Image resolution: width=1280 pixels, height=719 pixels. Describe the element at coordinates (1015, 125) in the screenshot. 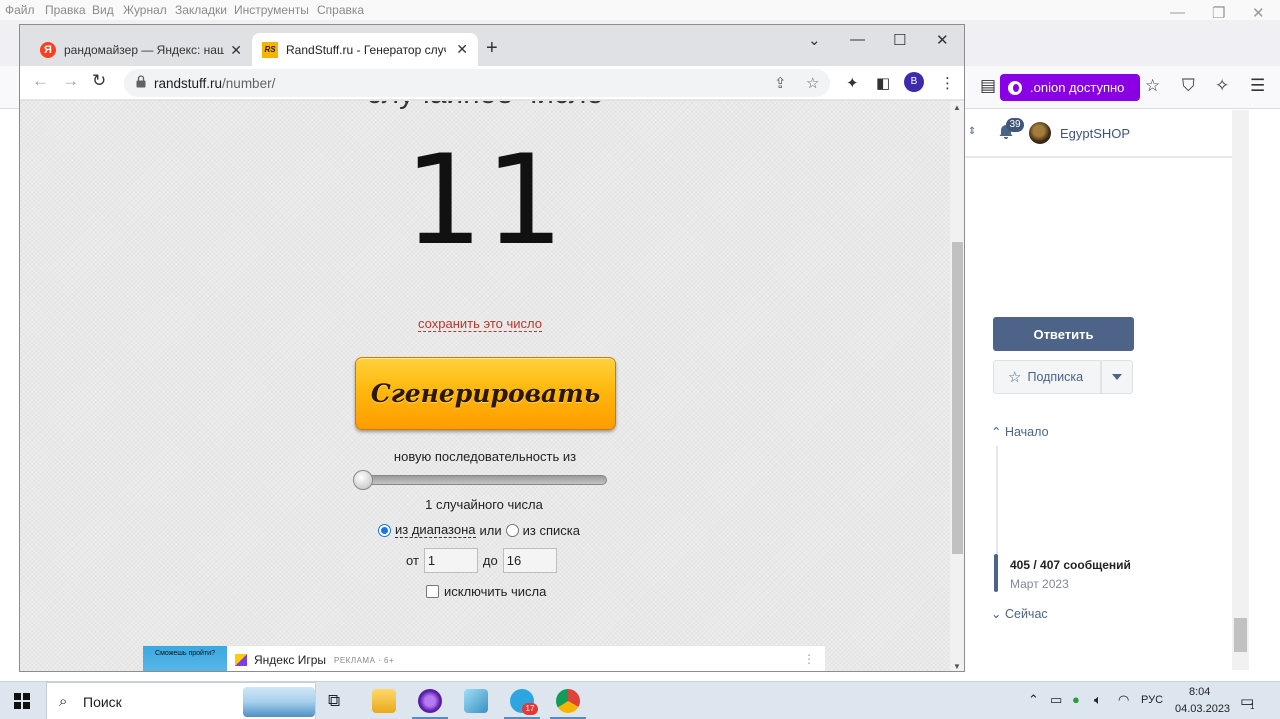

I see `notifications-badge: 39` at that location.